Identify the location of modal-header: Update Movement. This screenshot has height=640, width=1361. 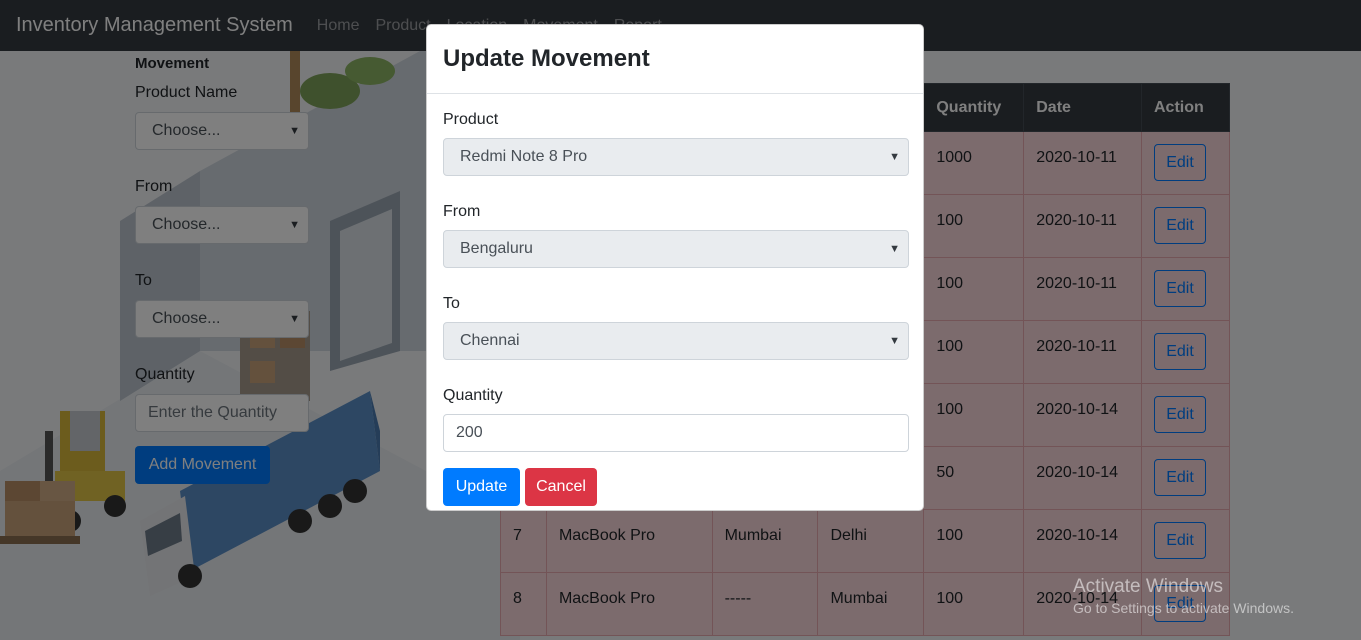
(675, 59).